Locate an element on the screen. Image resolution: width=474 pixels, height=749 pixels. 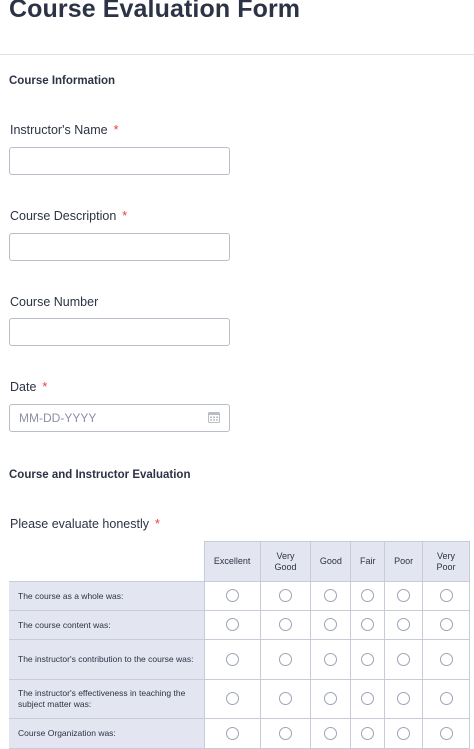
date-label: Date * is located at coordinates (28, 387).